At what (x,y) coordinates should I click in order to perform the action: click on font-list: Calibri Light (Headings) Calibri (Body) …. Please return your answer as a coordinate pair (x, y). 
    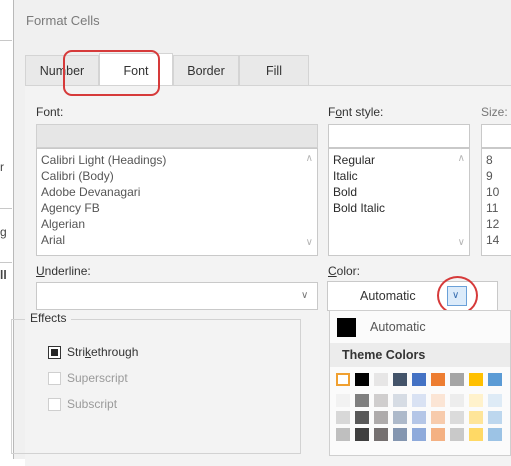
    Looking at the image, I should click on (177, 202).